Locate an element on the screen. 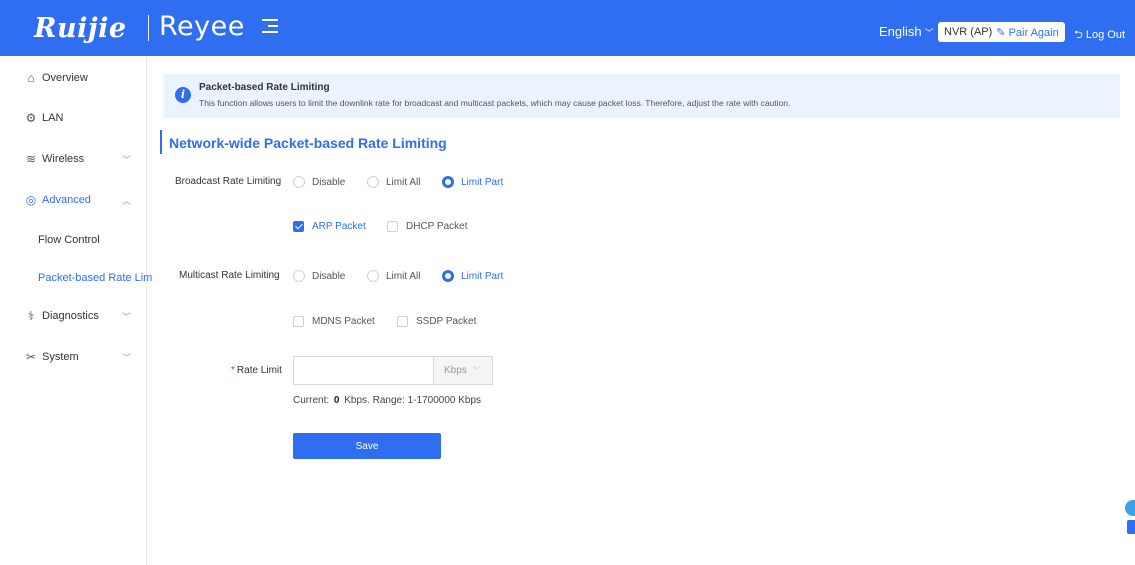 This screenshot has height=565, width=1135. sidebar-item-diagnostics: ⚕ Diagnostics ﹀ is located at coordinates (77, 316).